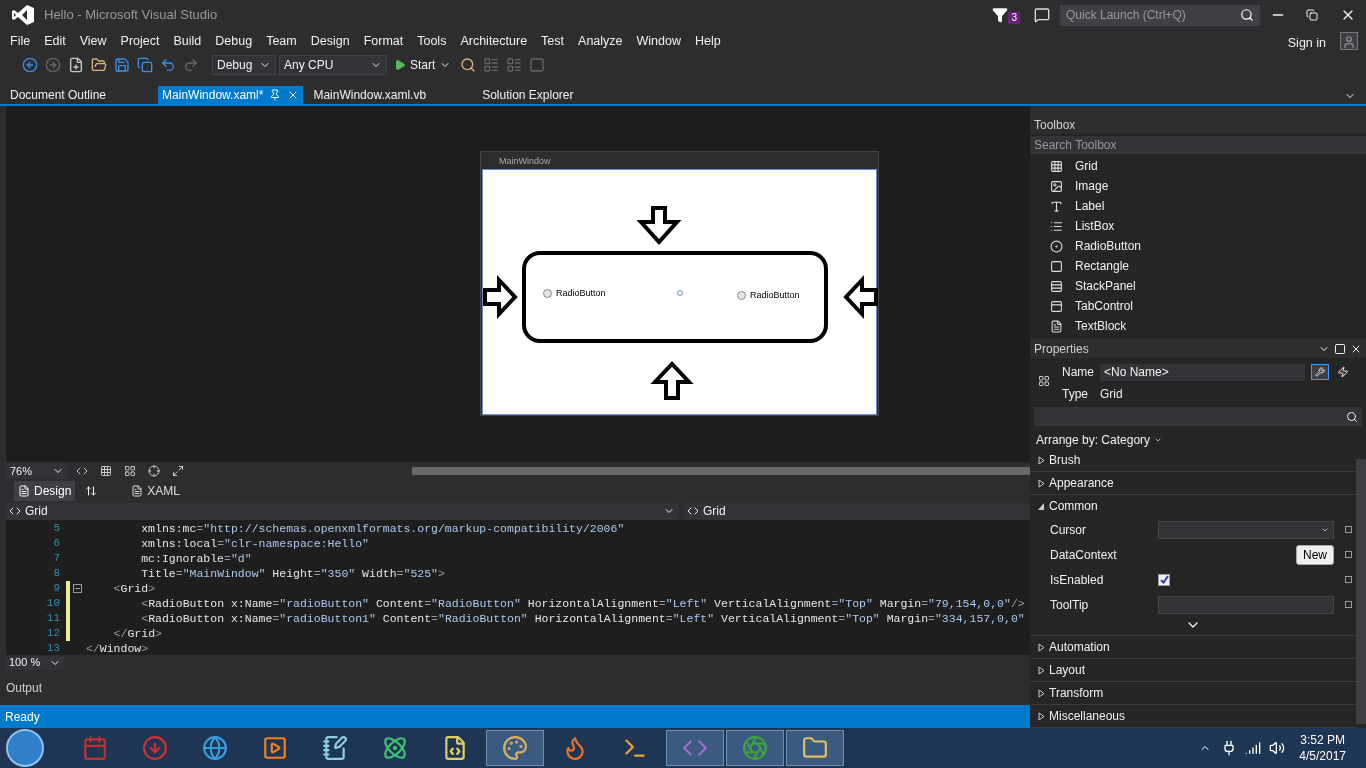 This screenshot has width=1366, height=768. Describe the element at coordinates (1306, 43) in the screenshot. I see `sign-in-link: Sign in` at that location.